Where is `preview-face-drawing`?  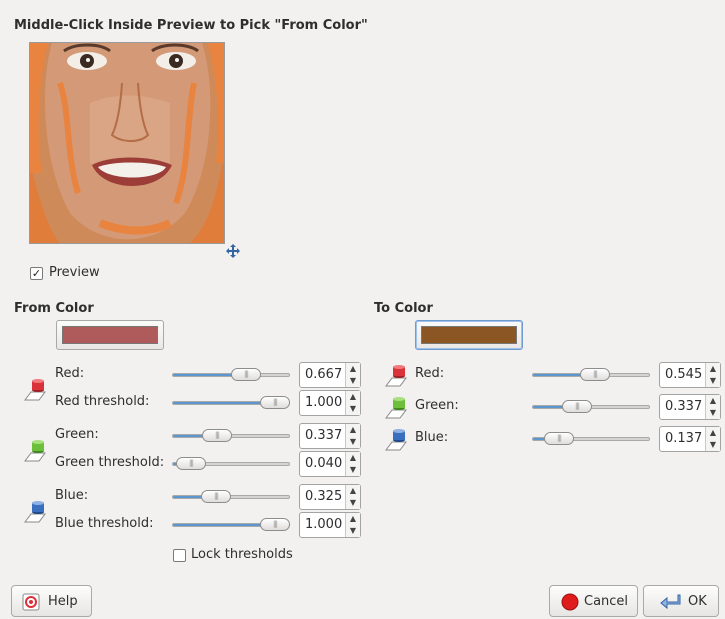 preview-face-drawing is located at coordinates (127, 143).